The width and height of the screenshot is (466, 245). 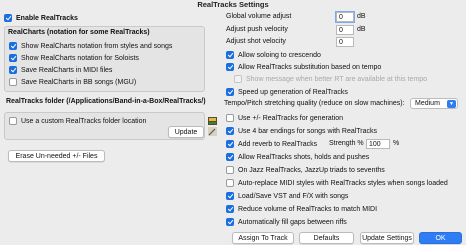 I want to click on defaults-button: Defaults, so click(x=326, y=238).